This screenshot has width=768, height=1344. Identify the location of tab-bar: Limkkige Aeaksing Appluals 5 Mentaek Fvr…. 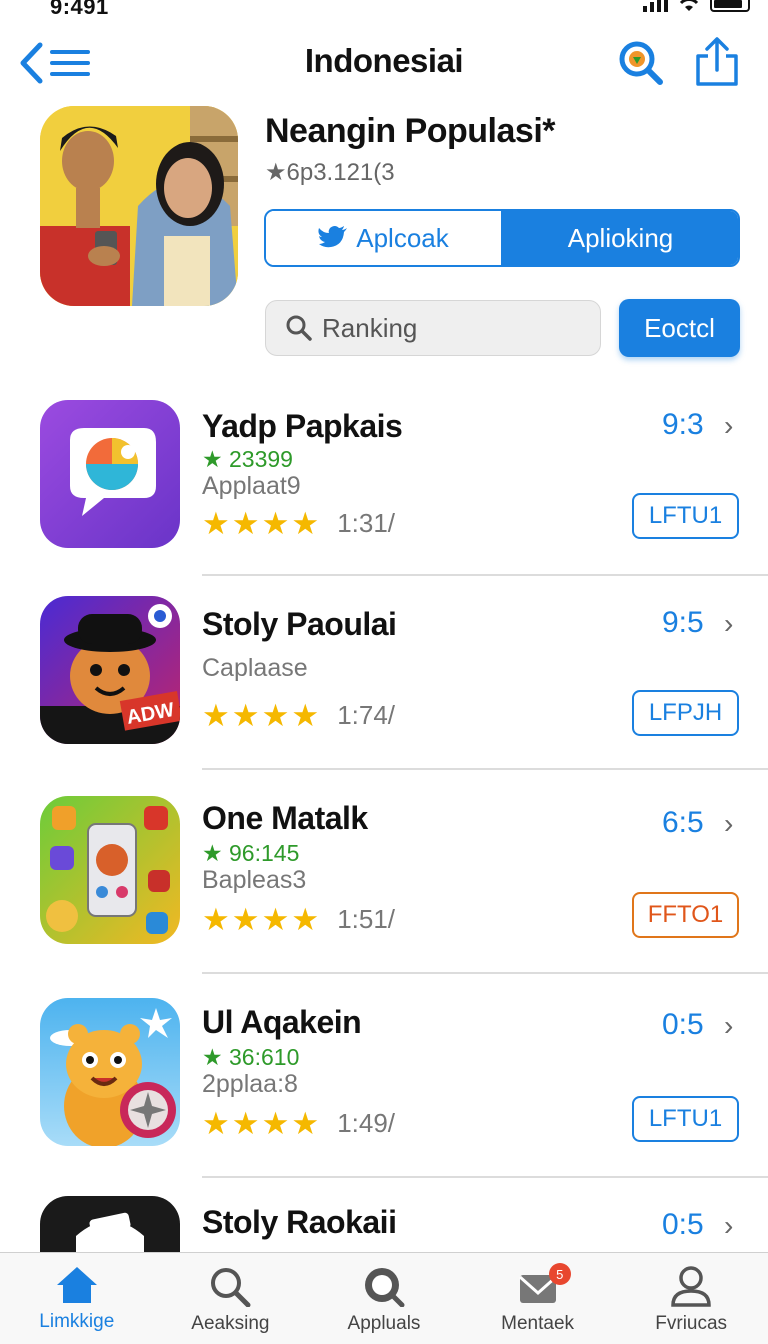
(384, 1298).